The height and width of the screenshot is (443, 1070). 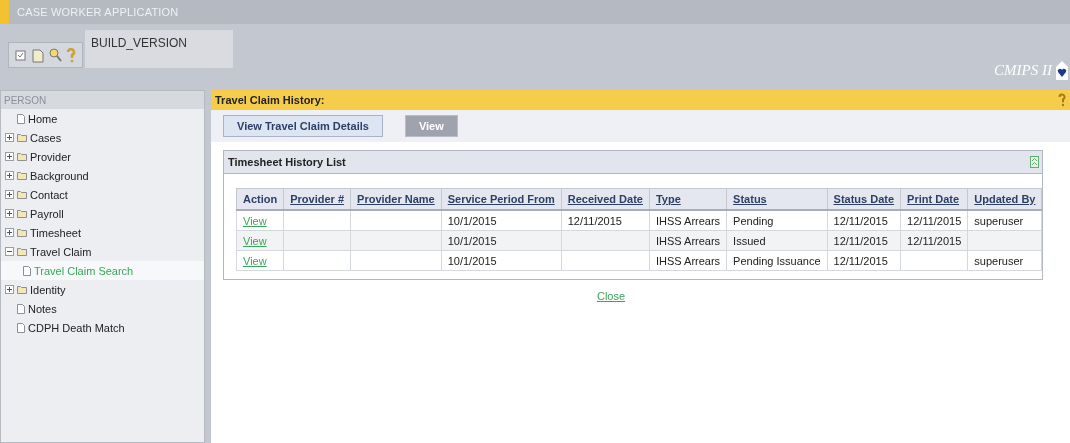 What do you see at coordinates (864, 199) in the screenshot?
I see `column-header: Status Date` at bounding box center [864, 199].